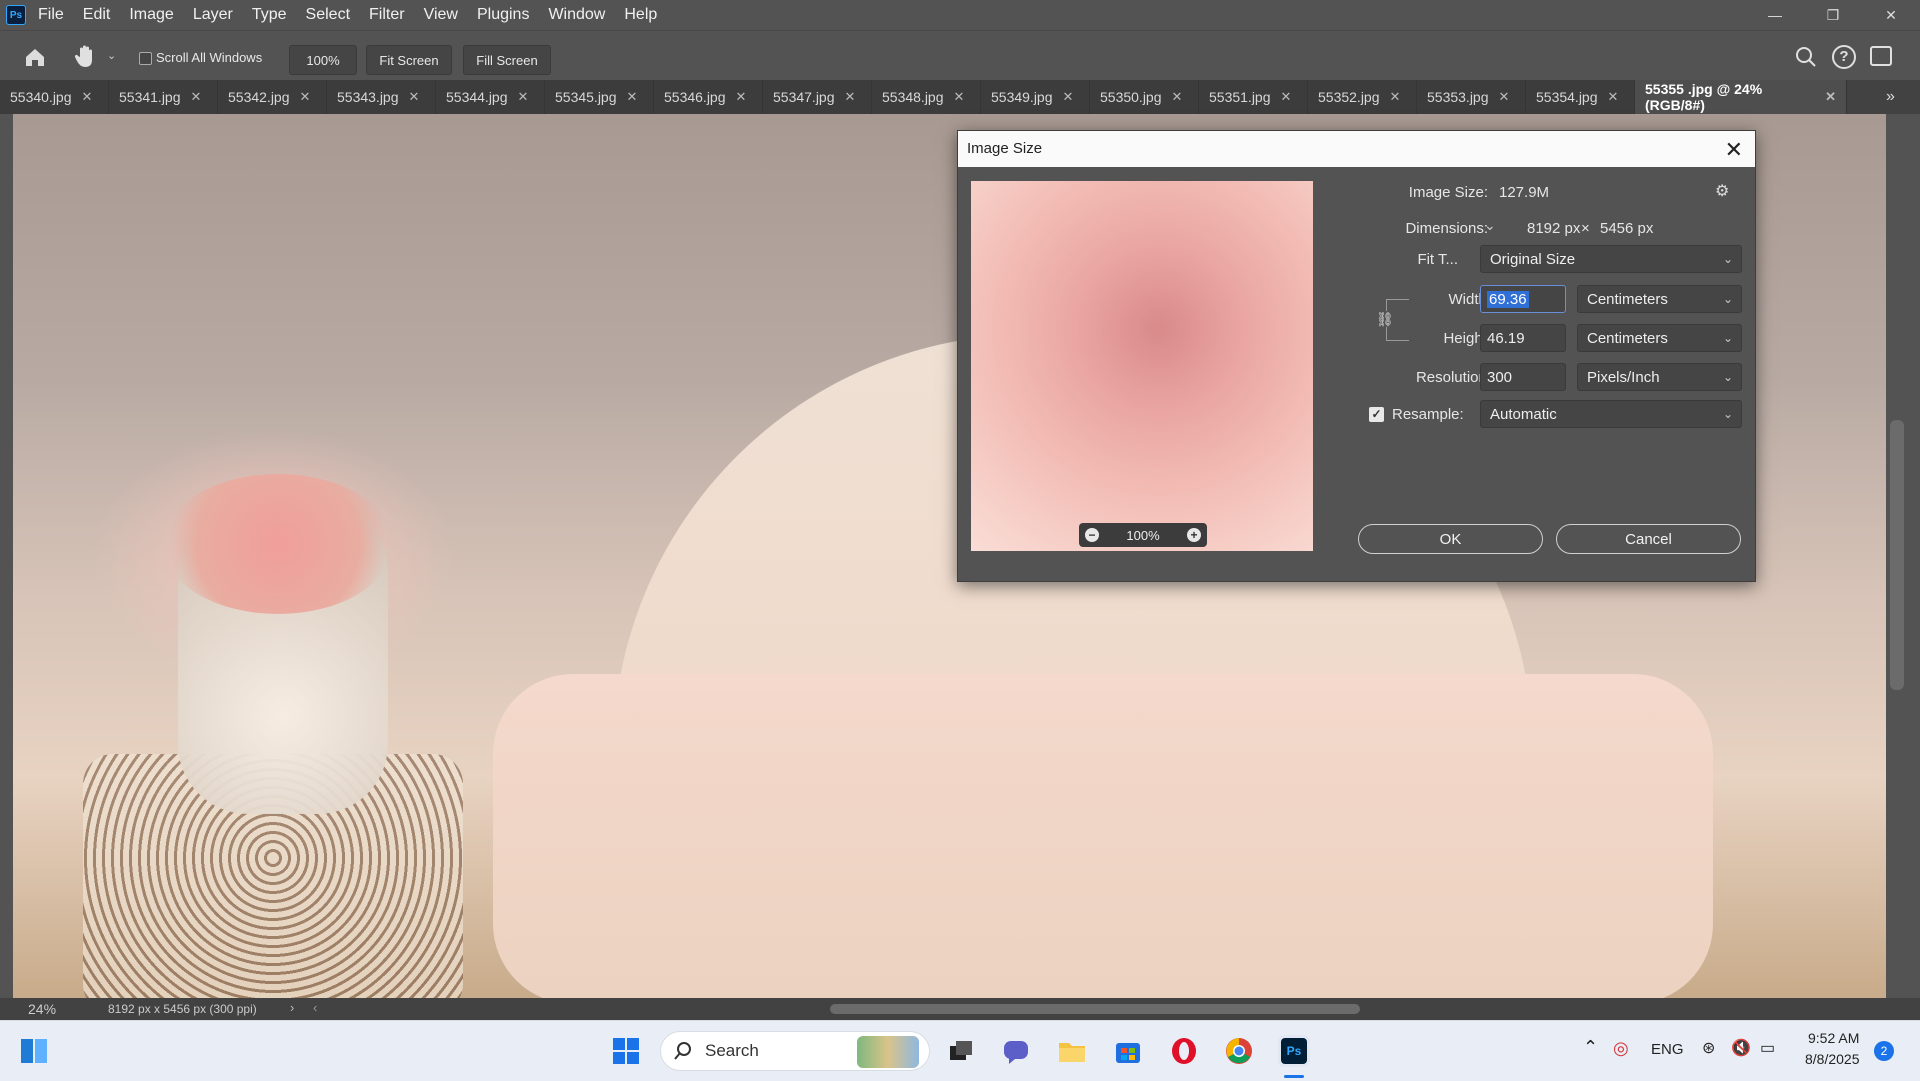 The width and height of the screenshot is (1920, 1081). What do you see at coordinates (1253, 97) in the screenshot?
I see `tab-55351: 55351.jpg ✕` at bounding box center [1253, 97].